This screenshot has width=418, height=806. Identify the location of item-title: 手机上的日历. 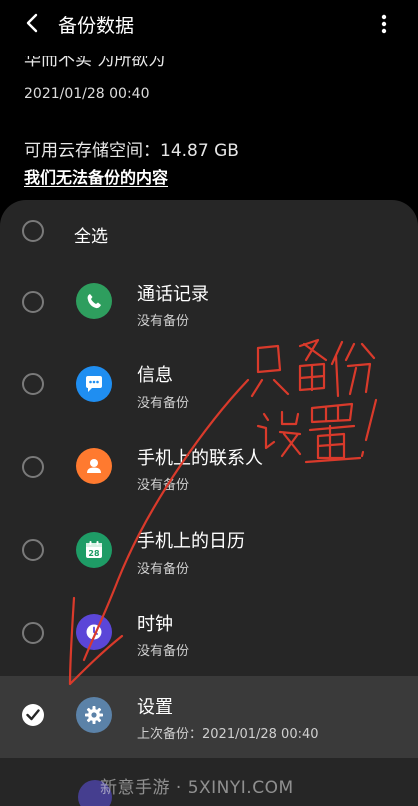
(191, 541).